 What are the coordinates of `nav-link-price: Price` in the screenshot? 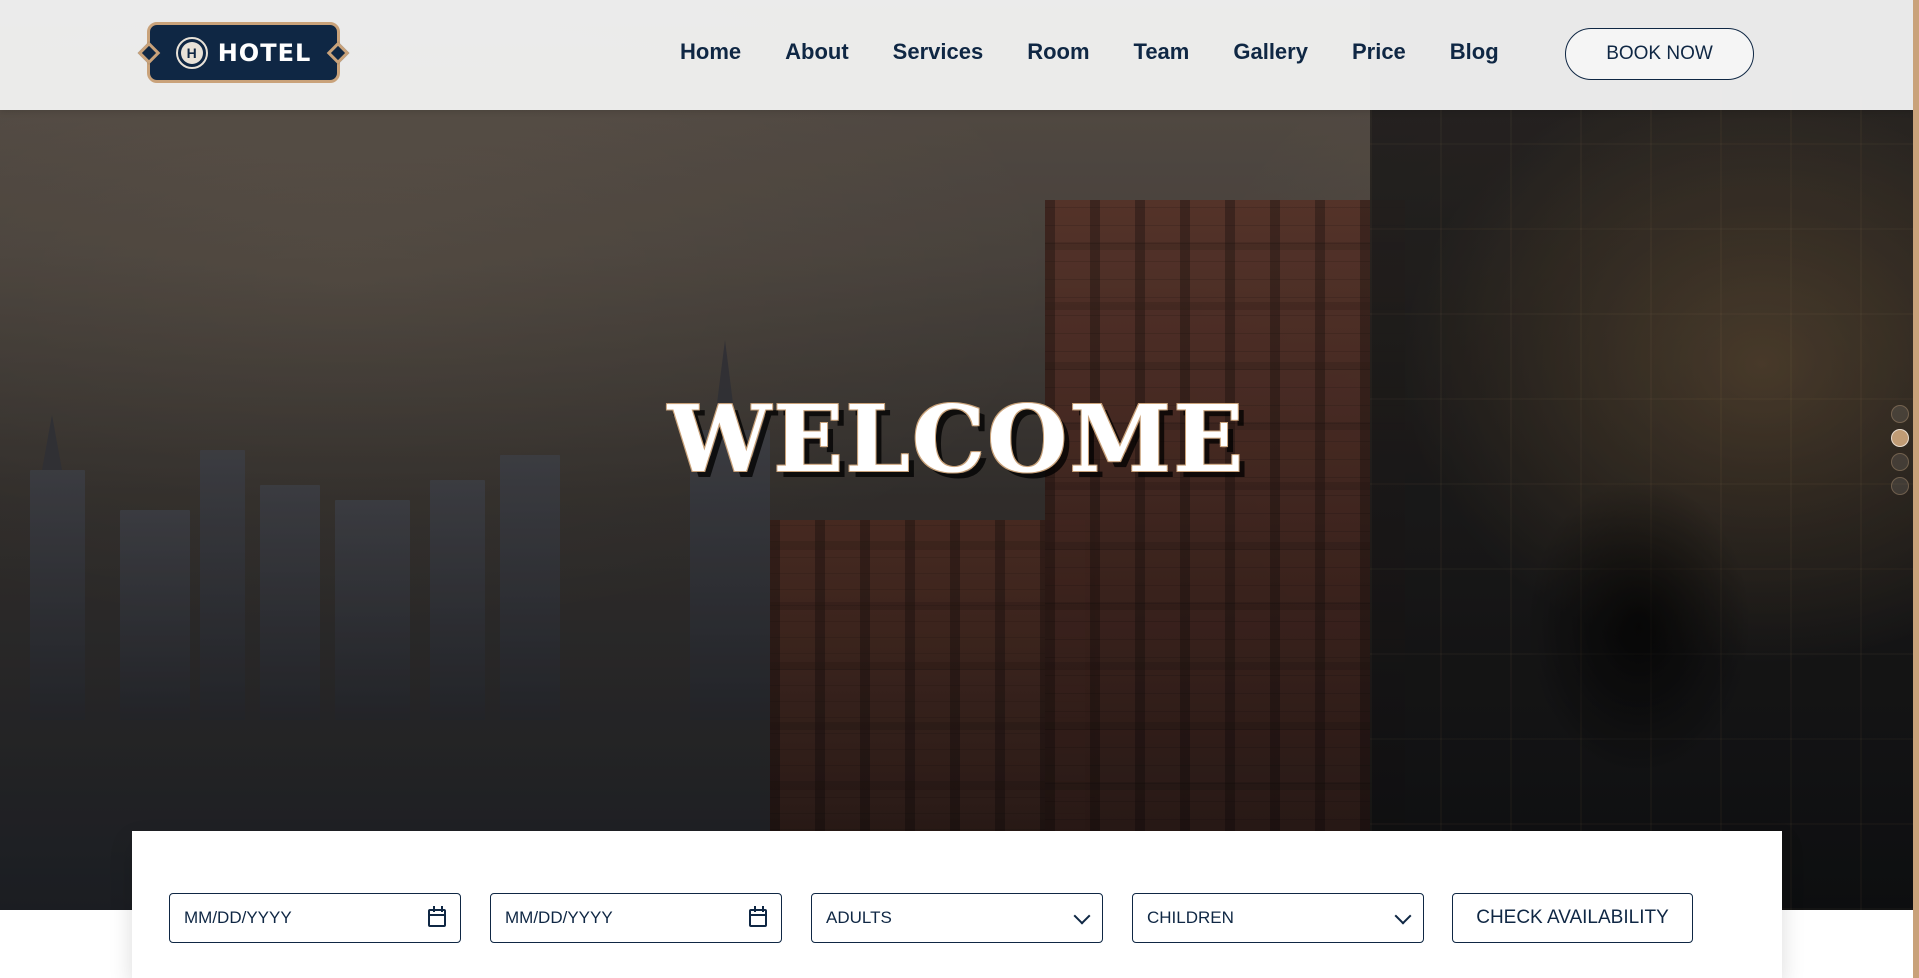 It's located at (1379, 52).